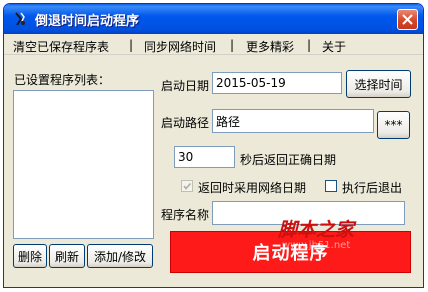  What do you see at coordinates (185, 86) in the screenshot?
I see `start-date-label: 启动日期` at bounding box center [185, 86].